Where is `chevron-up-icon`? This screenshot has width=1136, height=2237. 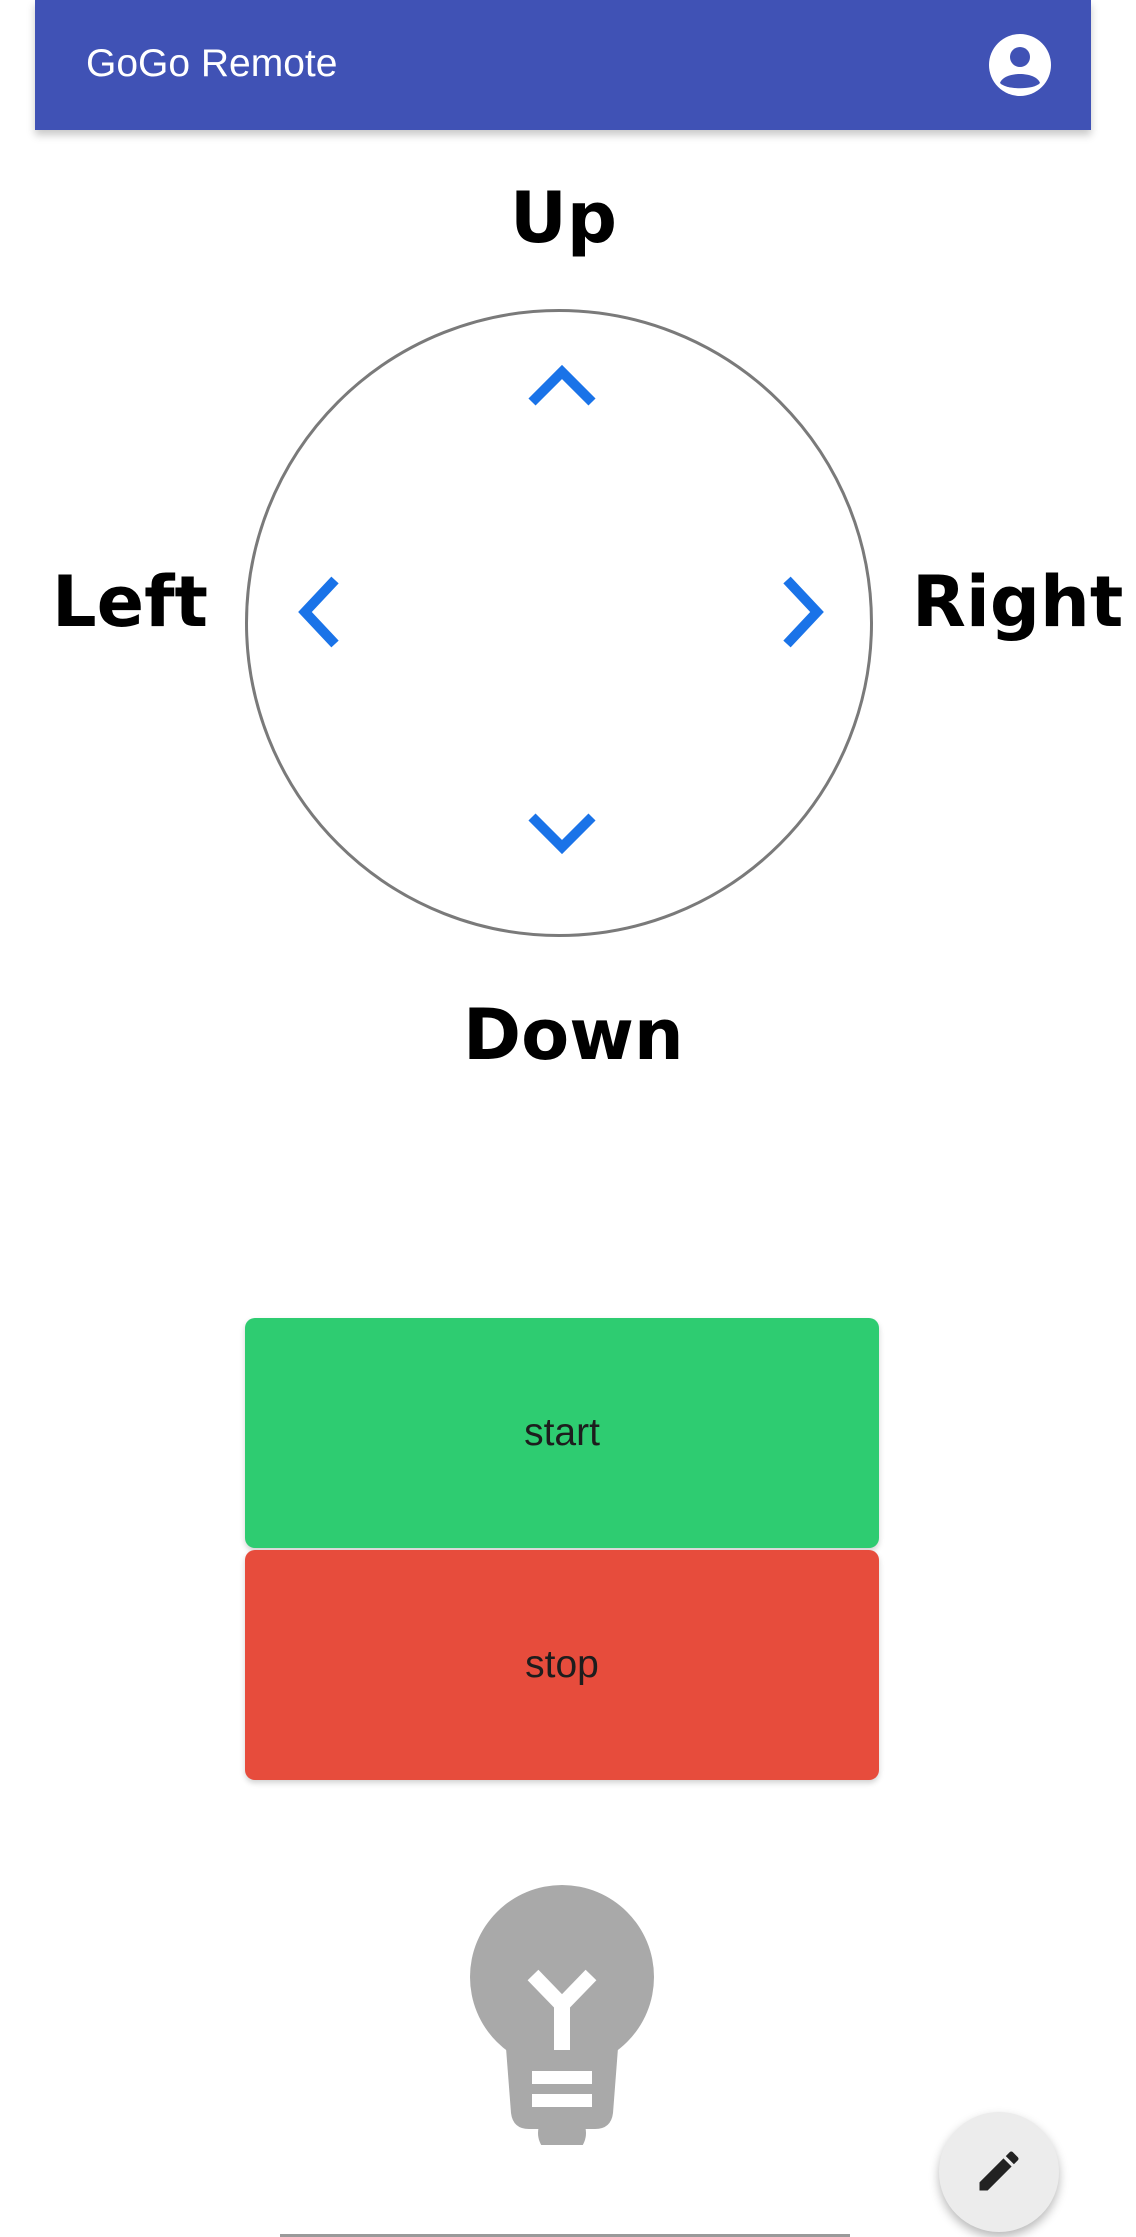
chevron-up-icon is located at coordinates (562, 387).